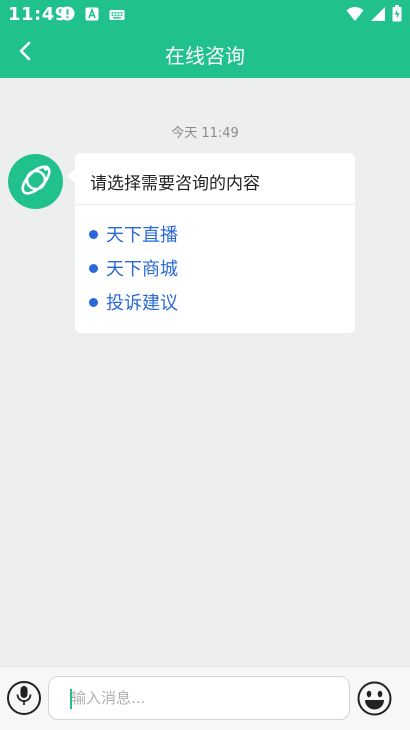 The width and height of the screenshot is (410, 730). I want to click on text-cursor, so click(71, 699).